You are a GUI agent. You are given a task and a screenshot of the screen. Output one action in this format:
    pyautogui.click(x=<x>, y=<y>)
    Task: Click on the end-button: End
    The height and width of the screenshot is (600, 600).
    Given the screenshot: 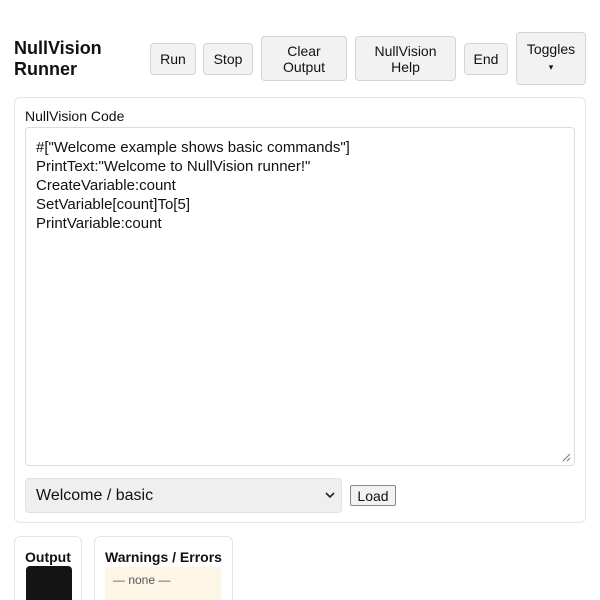 What is the action you would take?
    pyautogui.click(x=486, y=59)
    